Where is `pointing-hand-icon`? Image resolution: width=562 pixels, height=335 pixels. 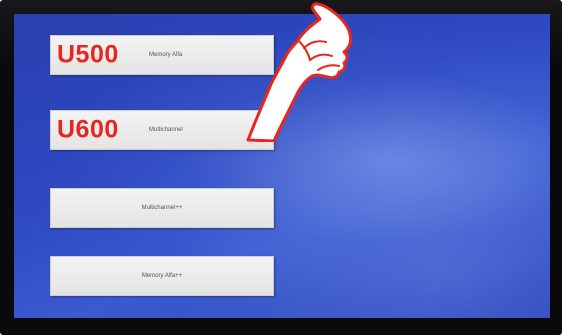 pointing-hand-icon is located at coordinates (299, 72).